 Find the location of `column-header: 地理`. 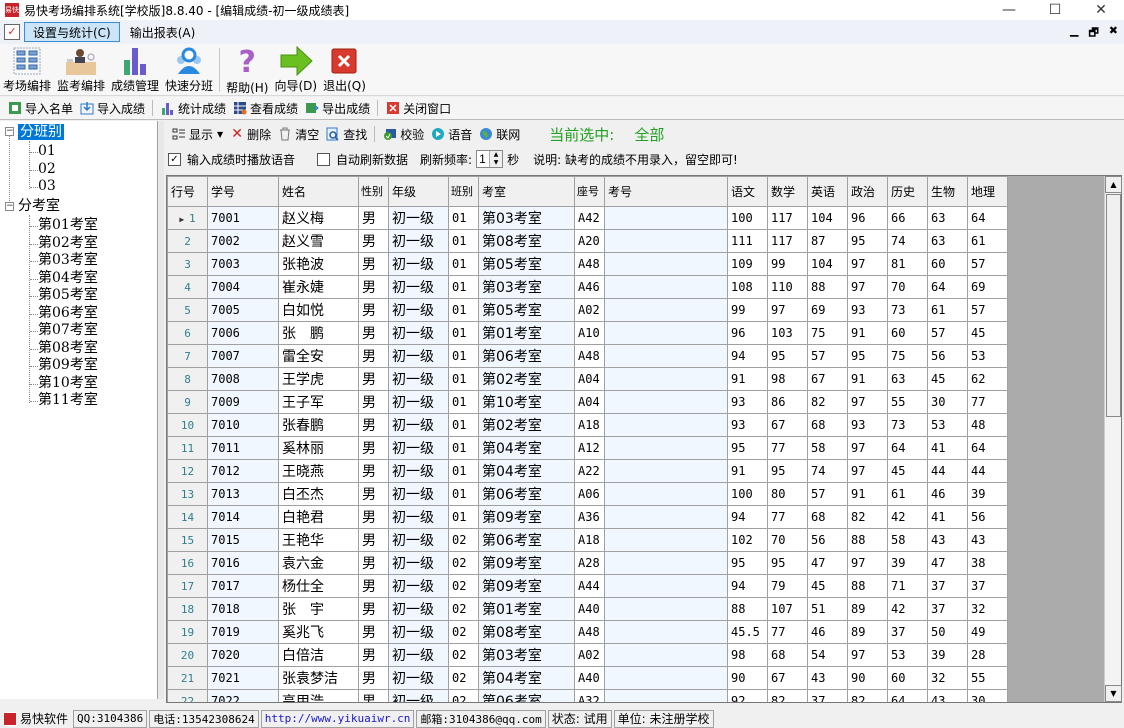

column-header: 地理 is located at coordinates (987, 191).